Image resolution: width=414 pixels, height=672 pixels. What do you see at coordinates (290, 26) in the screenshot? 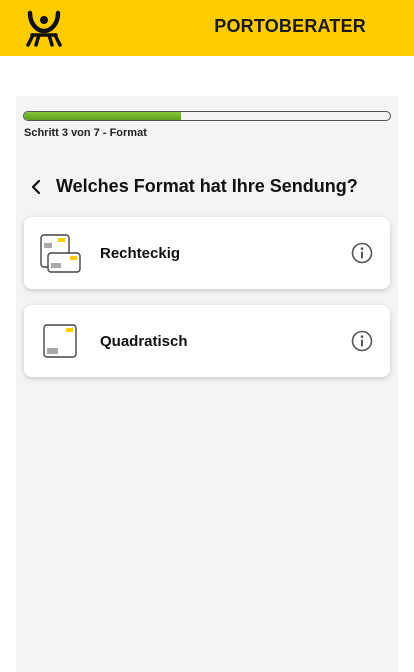
I see `app-title: PORTOBERATER` at bounding box center [290, 26].